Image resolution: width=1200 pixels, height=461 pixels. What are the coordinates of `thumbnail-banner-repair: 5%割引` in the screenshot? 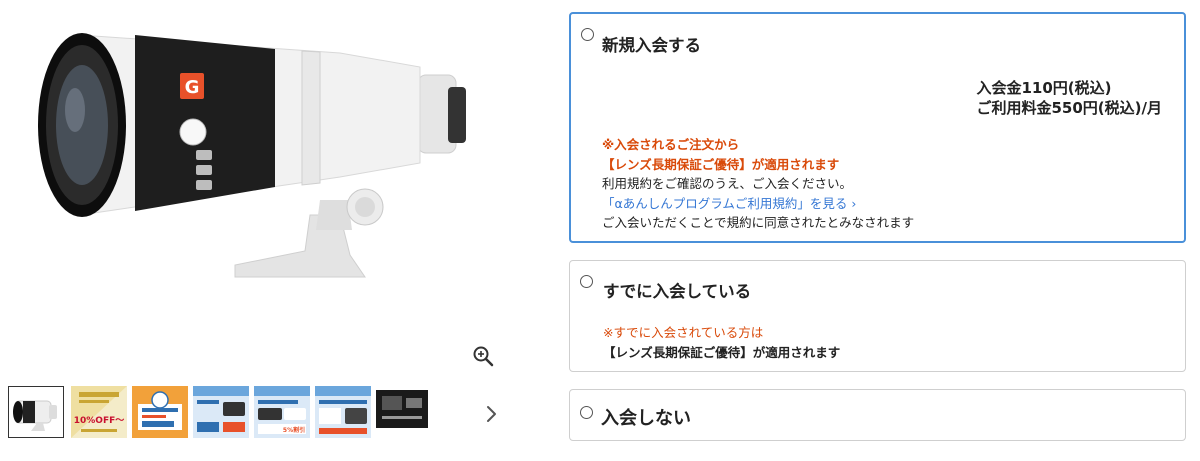 It's located at (282, 412).